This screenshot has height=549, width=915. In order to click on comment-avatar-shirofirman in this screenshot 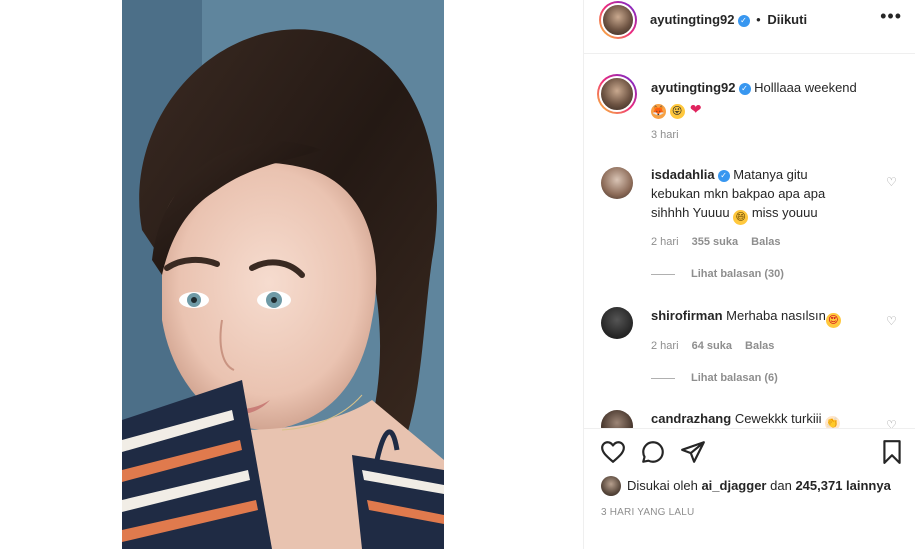, I will do `click(617, 323)`.